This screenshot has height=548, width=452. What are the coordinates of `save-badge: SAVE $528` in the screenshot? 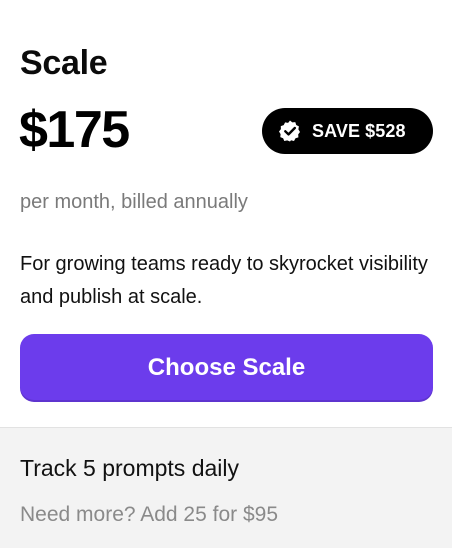 It's located at (347, 131).